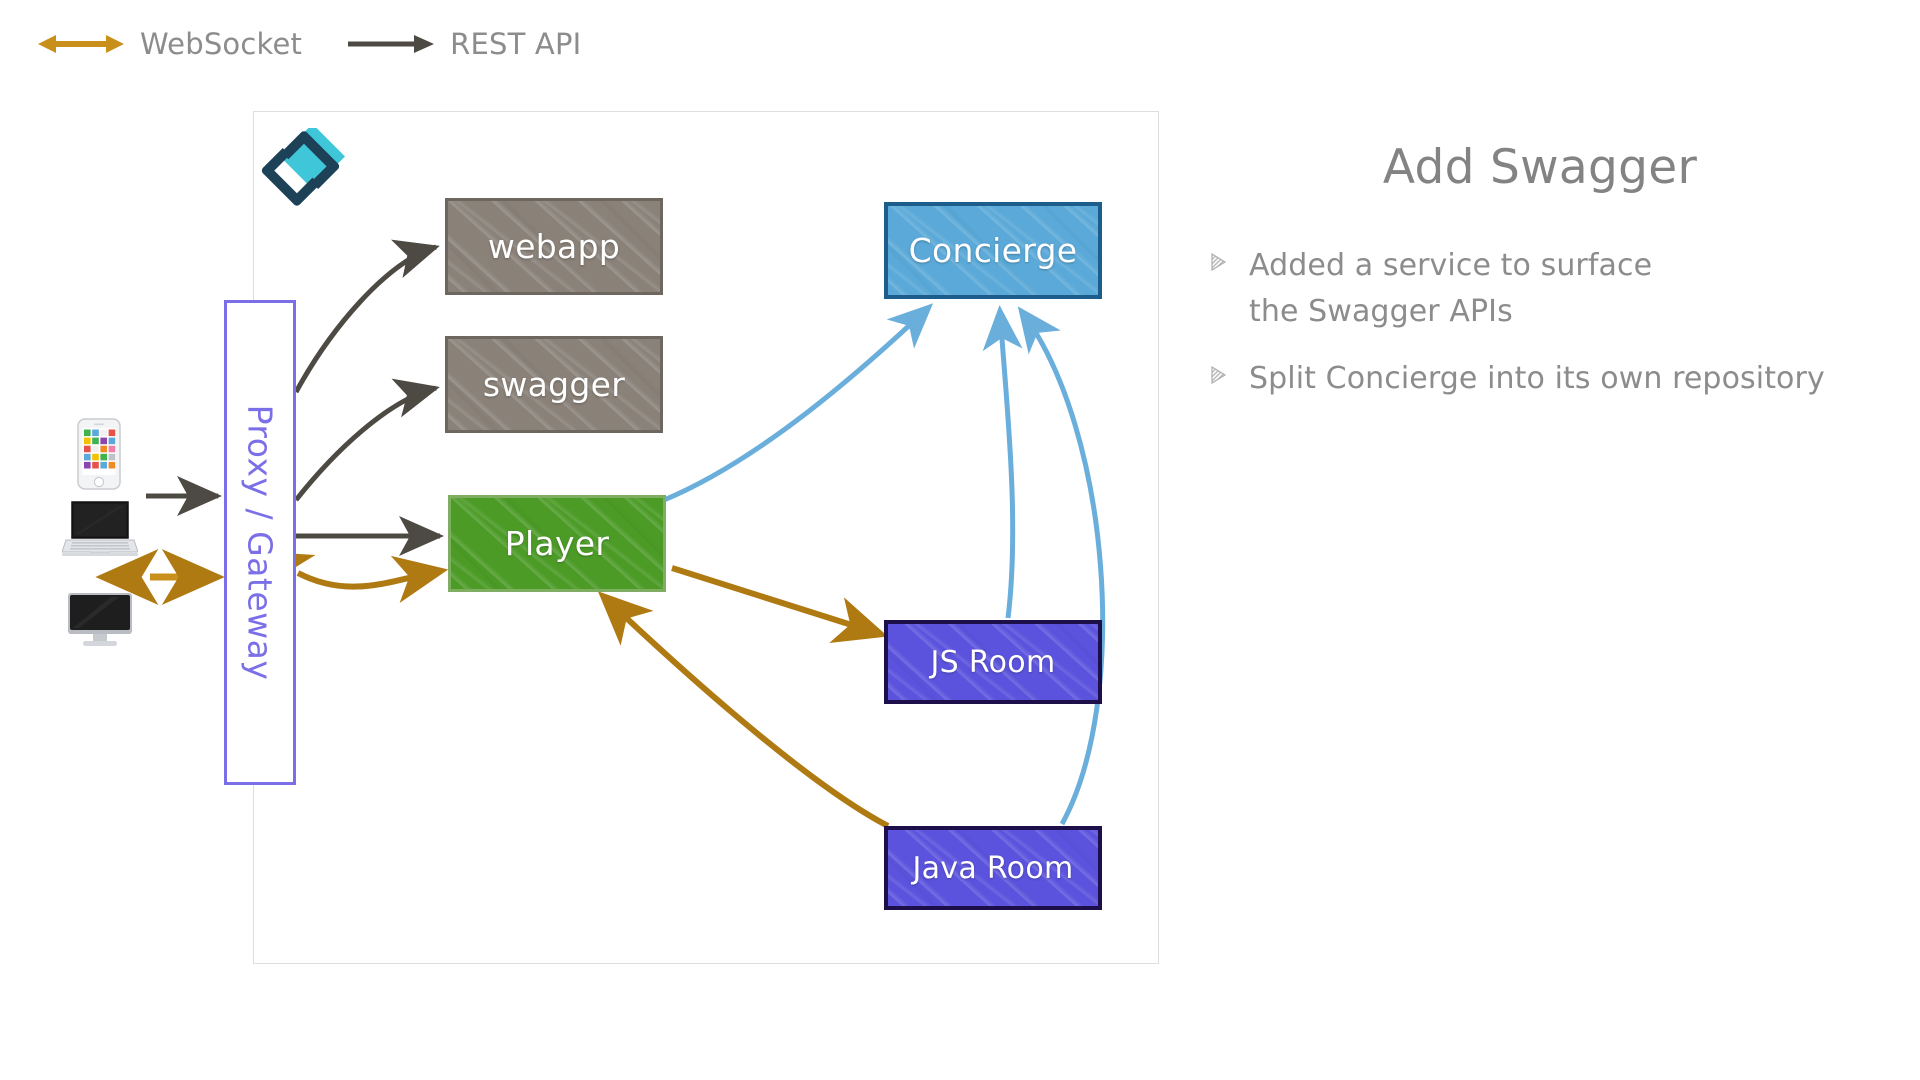 Image resolution: width=1920 pixels, height=1080 pixels. What do you see at coordinates (1540, 167) in the screenshot?
I see `page-title: Add Swagger` at bounding box center [1540, 167].